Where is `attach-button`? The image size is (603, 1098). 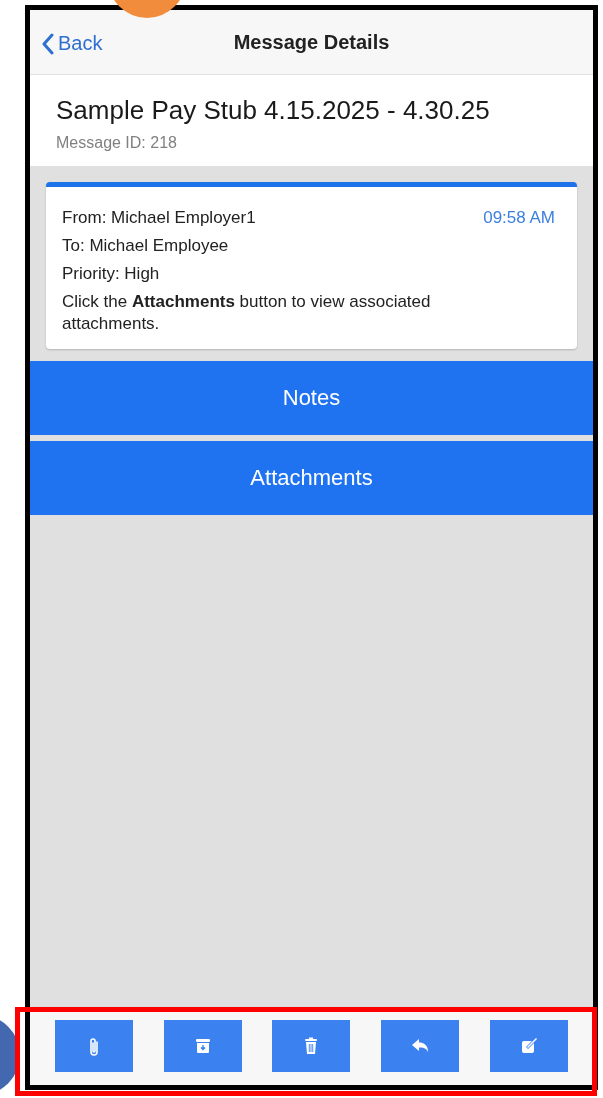 attach-button is located at coordinates (94, 1046).